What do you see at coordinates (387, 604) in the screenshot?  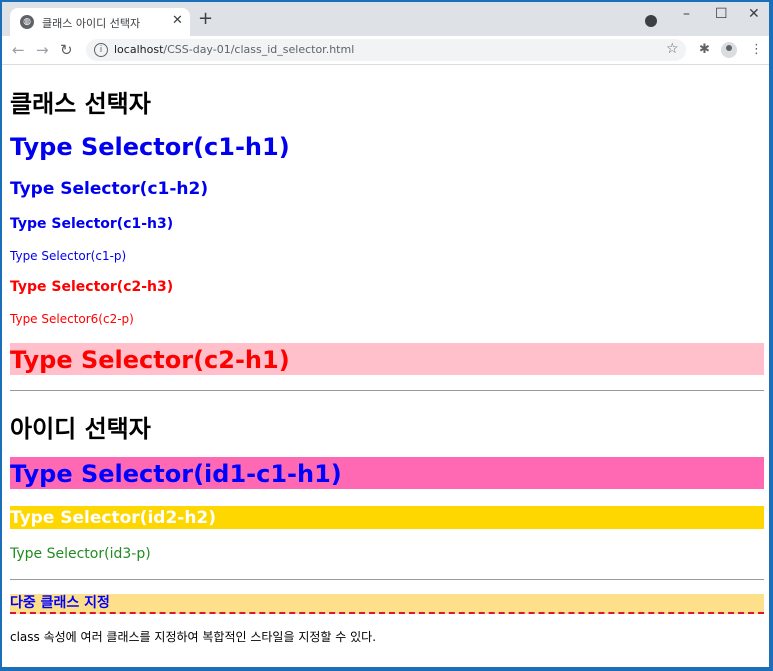 I see `multi-class-heading: 다중 클래스 지정` at bounding box center [387, 604].